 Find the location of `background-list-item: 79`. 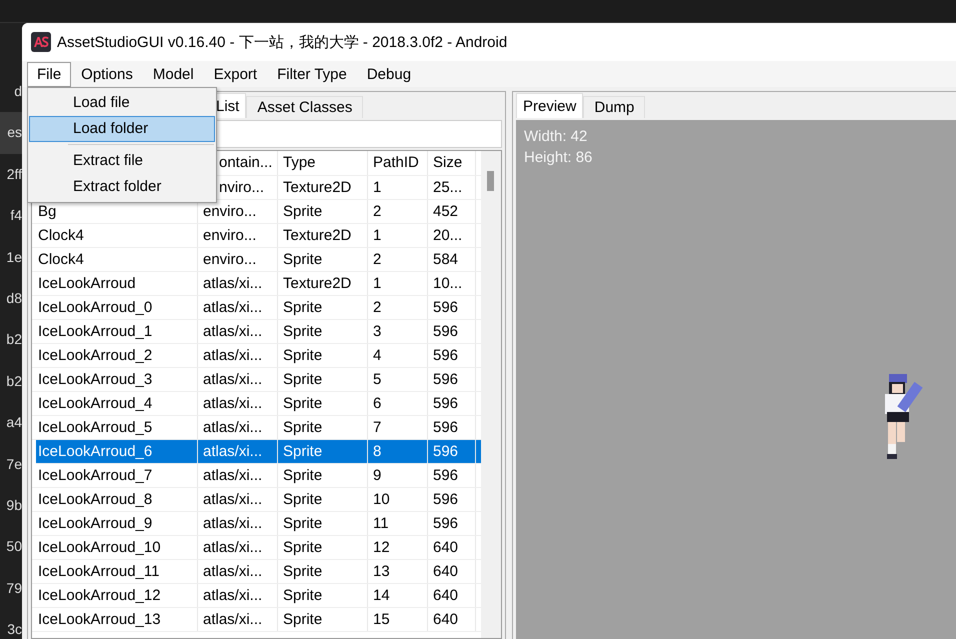

background-list-item: 79 is located at coordinates (13, 588).